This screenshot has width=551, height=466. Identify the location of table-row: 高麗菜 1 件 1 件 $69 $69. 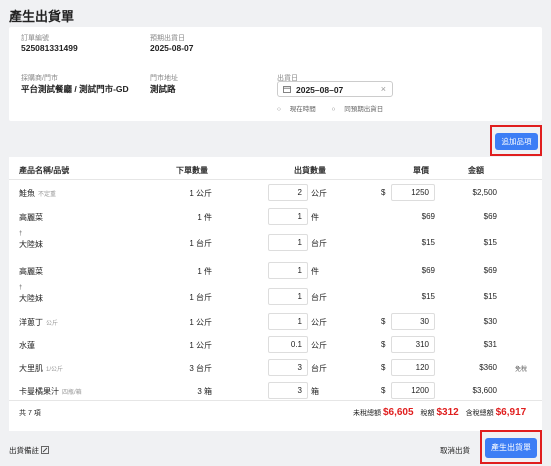
(275, 272).